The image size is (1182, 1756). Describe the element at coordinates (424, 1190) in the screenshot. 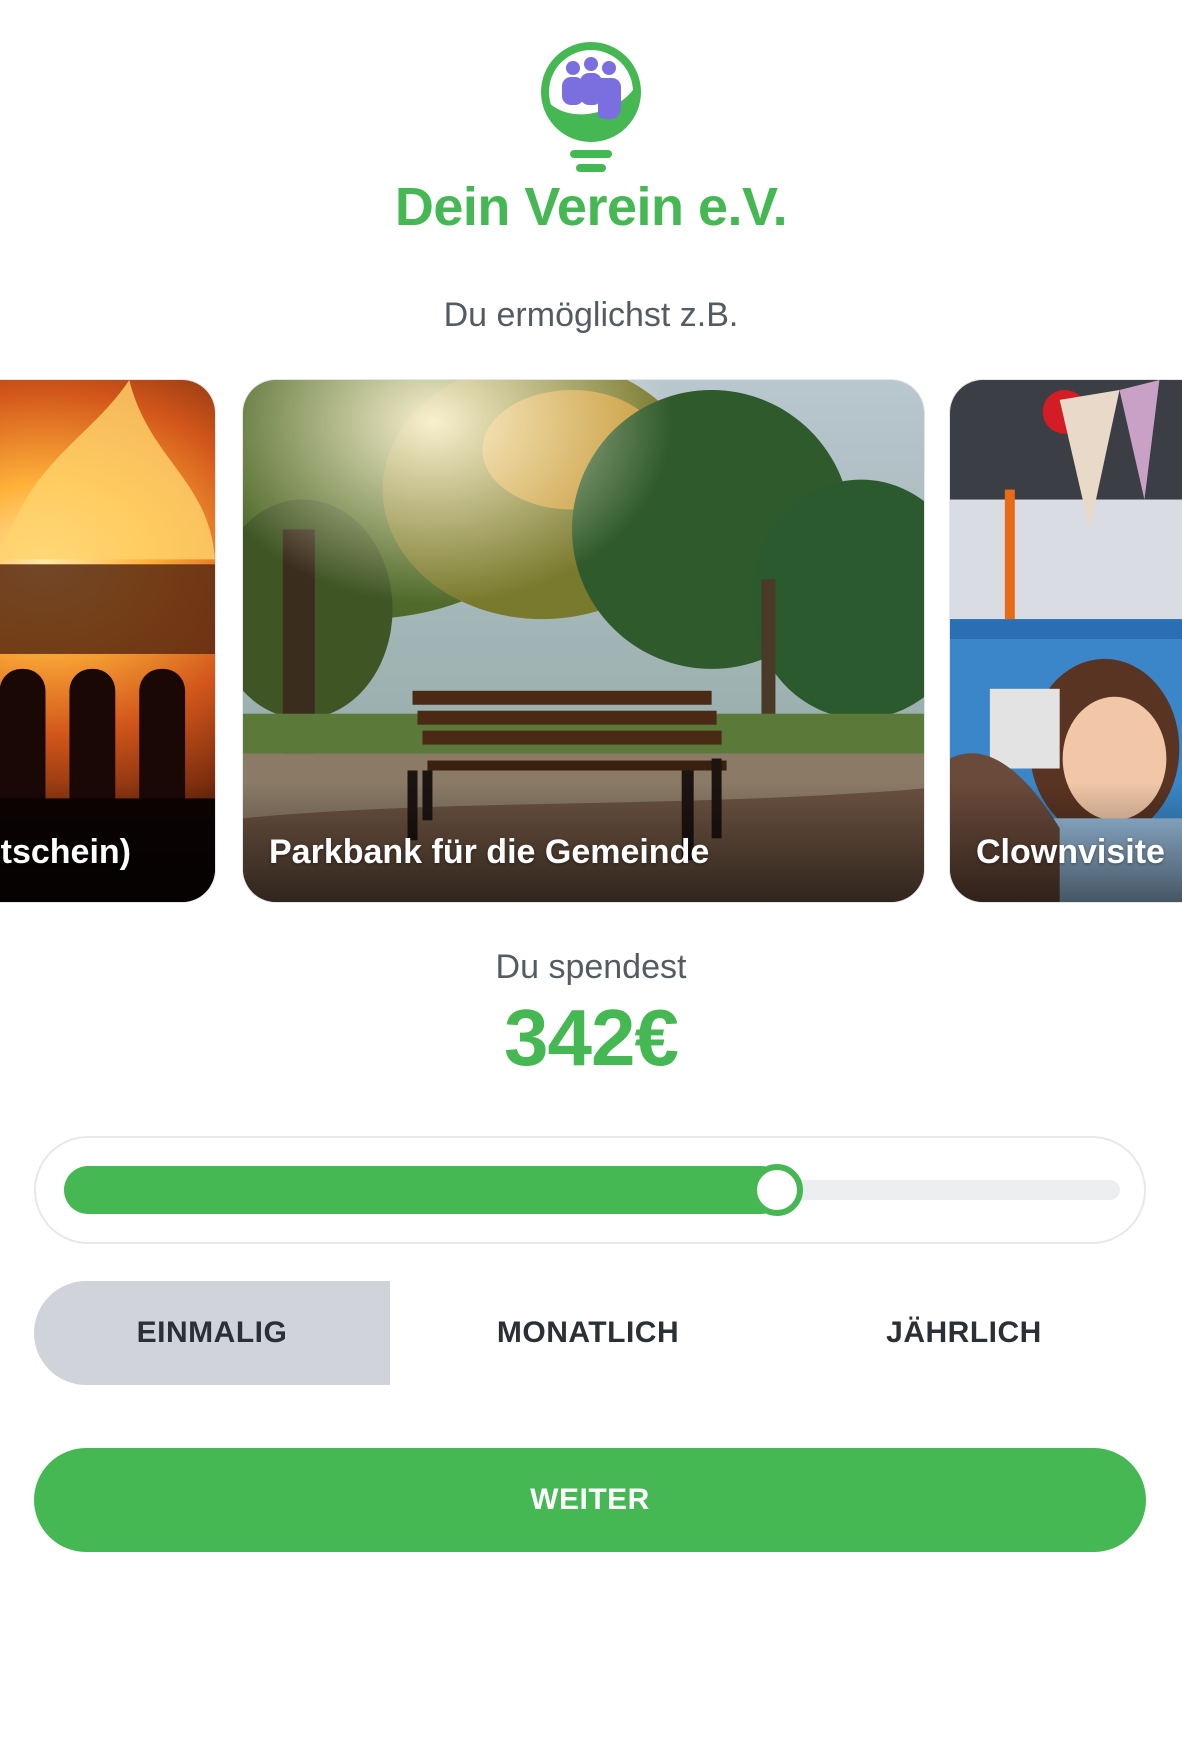

I see `slider-fill` at that location.